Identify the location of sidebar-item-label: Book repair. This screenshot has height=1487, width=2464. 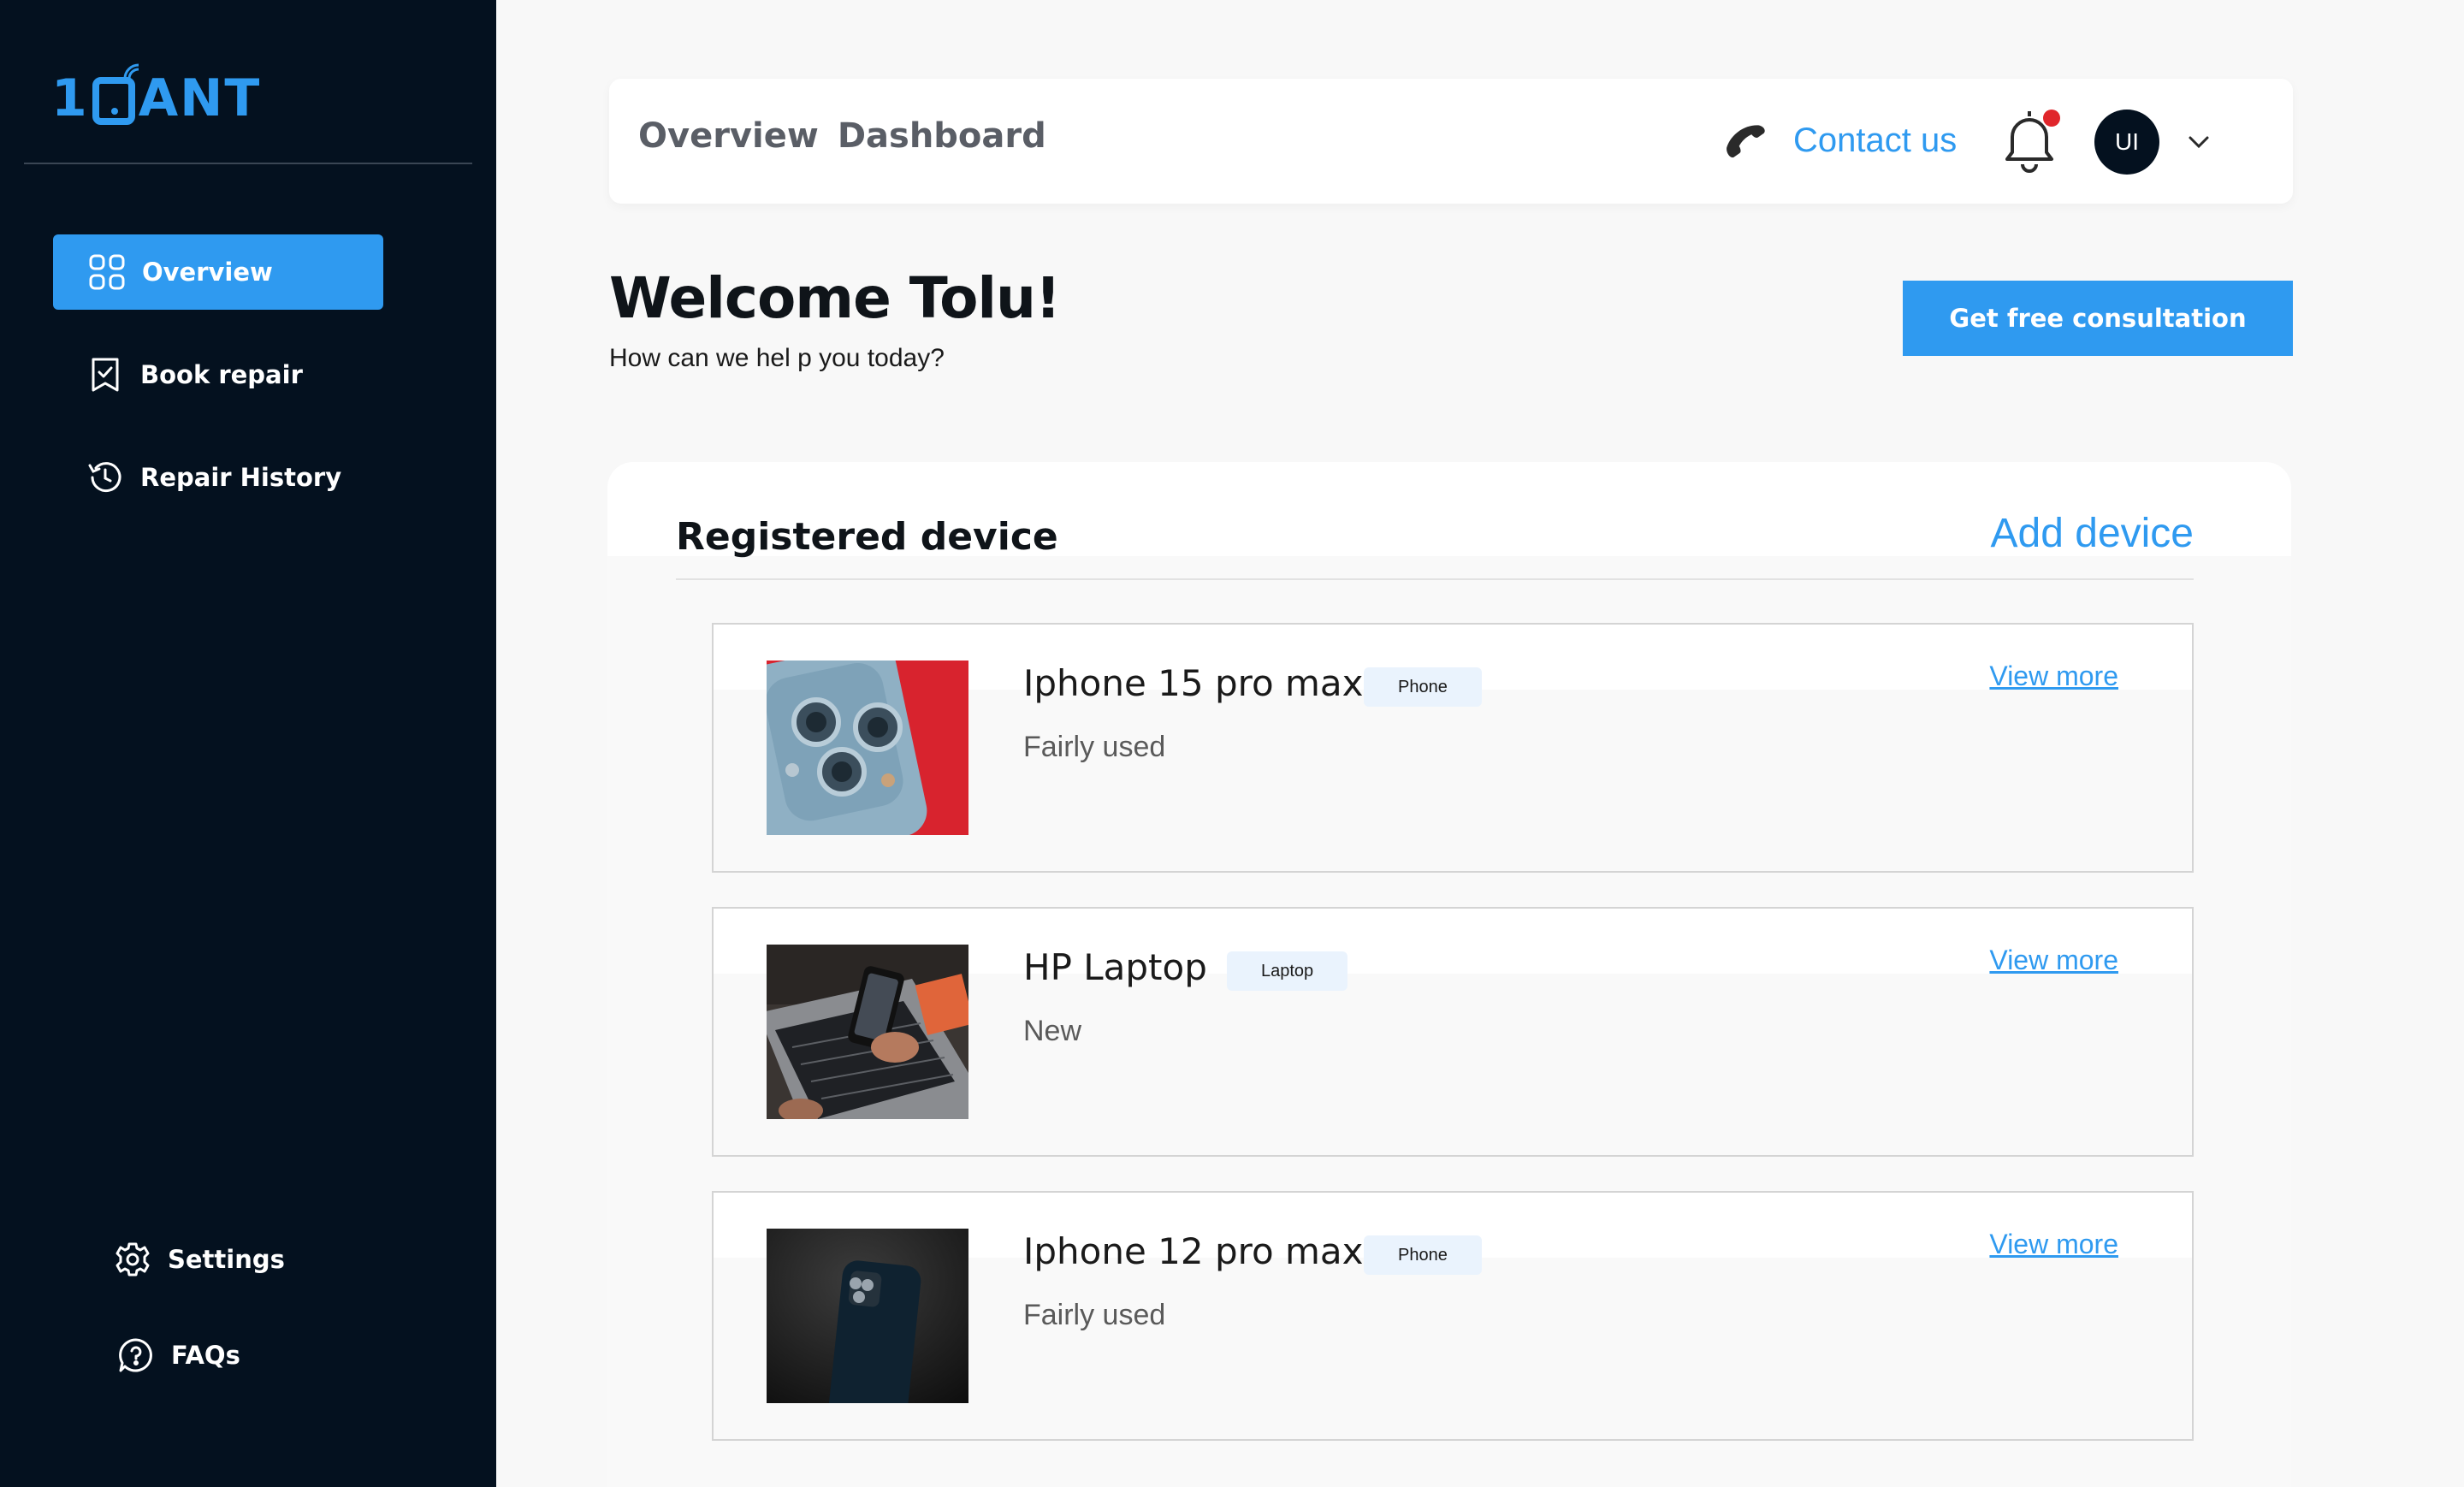
(221, 374).